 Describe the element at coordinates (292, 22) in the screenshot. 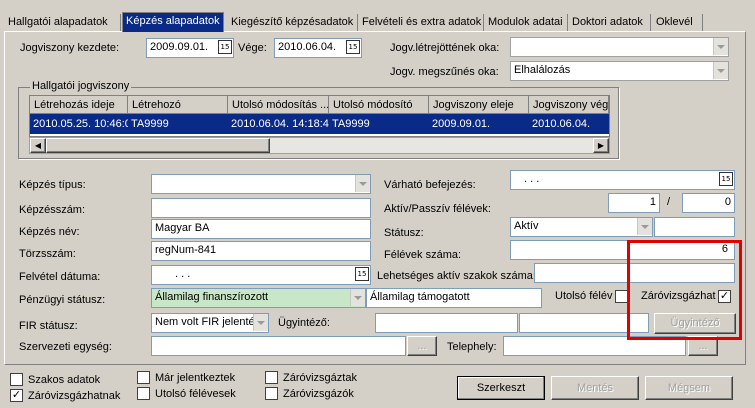

I see `tab-kiegeszito-kepzesadatok: Kiegészítő képzésadatok` at that location.